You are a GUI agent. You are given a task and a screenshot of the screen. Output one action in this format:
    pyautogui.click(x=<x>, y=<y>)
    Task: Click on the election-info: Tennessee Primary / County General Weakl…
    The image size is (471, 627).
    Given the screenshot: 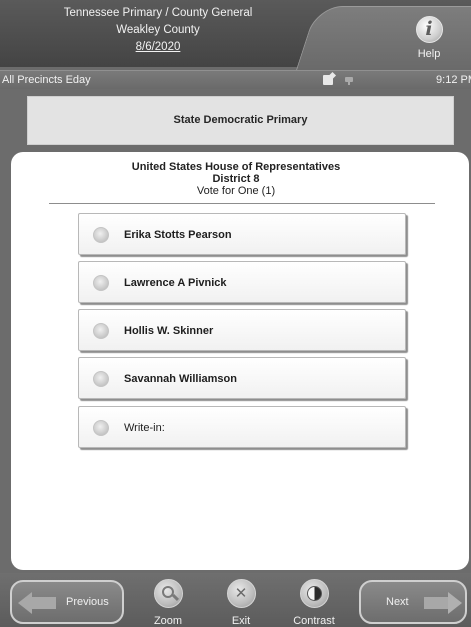 What is the action you would take?
    pyautogui.click(x=158, y=33)
    